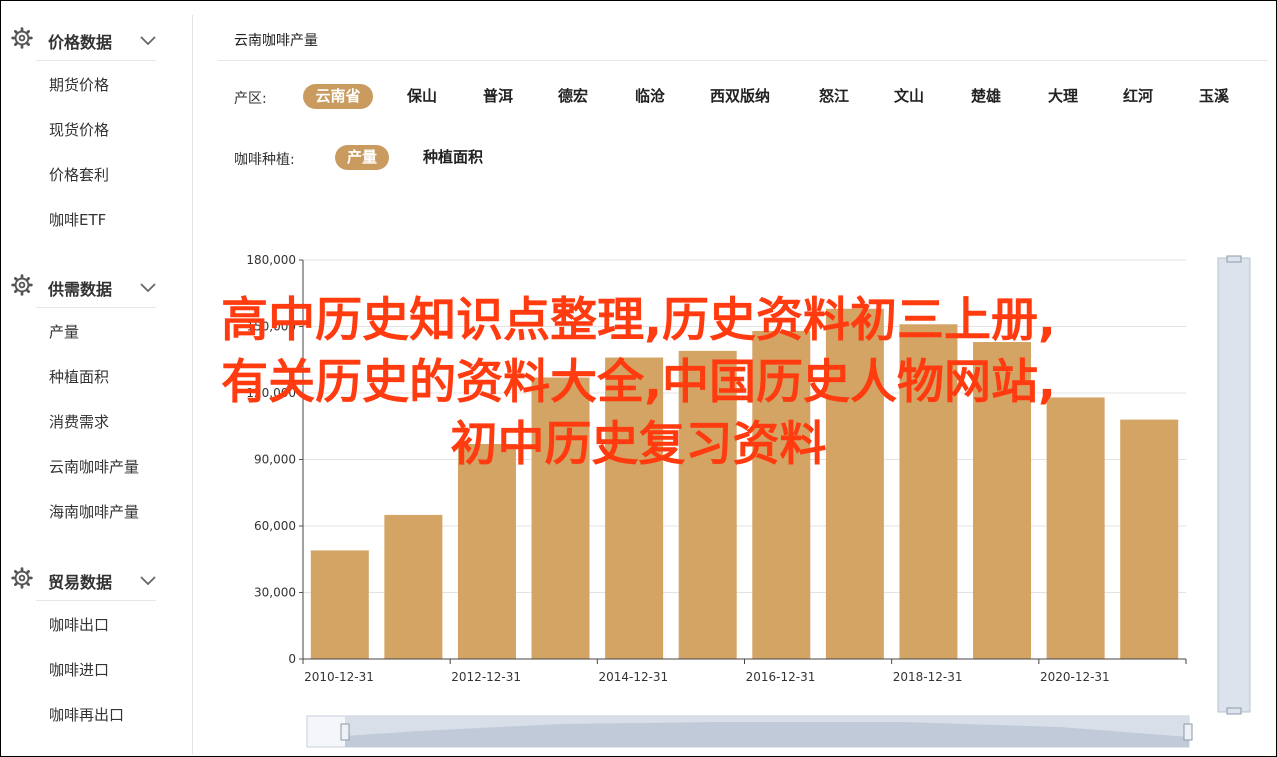 The height and width of the screenshot is (757, 1277). I want to click on x-tick-label: 2018-12-31, so click(928, 677).